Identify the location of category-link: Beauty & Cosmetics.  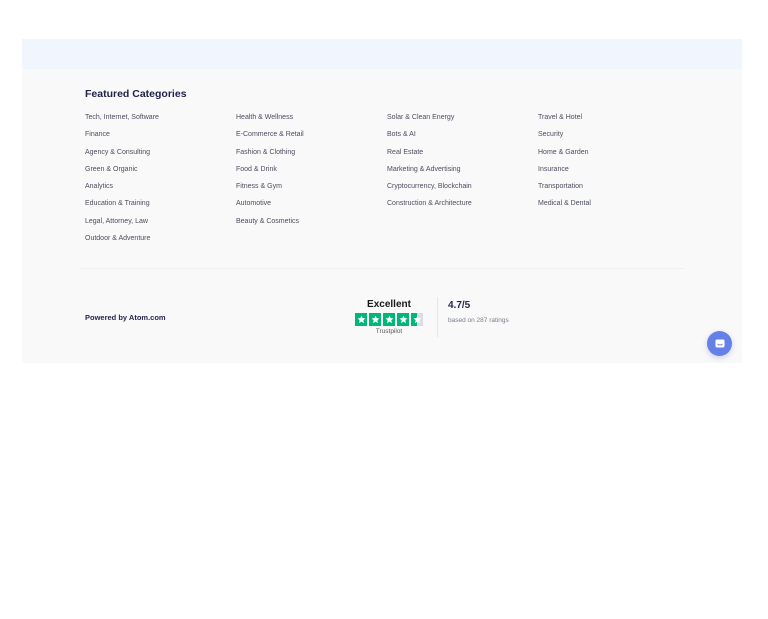
(311, 224).